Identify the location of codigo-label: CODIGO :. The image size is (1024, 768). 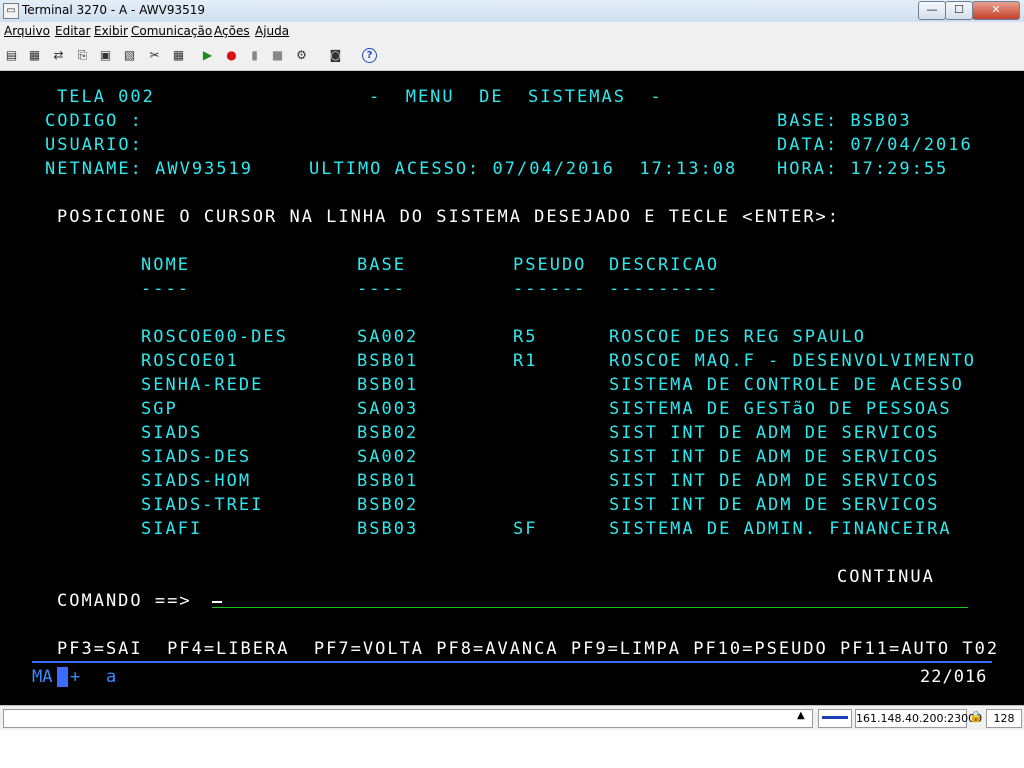
(94, 121).